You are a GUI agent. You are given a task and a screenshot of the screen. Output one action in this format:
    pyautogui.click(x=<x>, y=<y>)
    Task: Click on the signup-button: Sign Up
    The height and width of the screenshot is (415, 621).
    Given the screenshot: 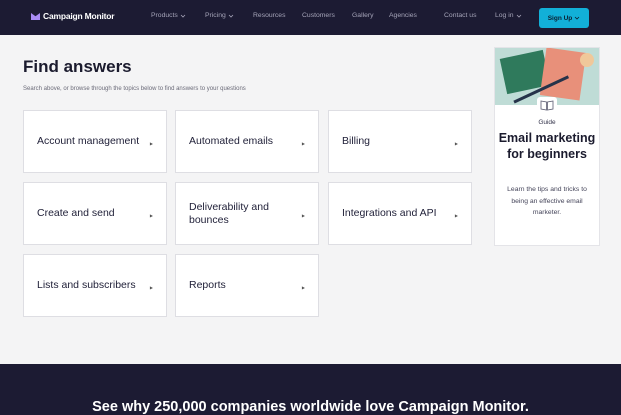 What is the action you would take?
    pyautogui.click(x=564, y=18)
    